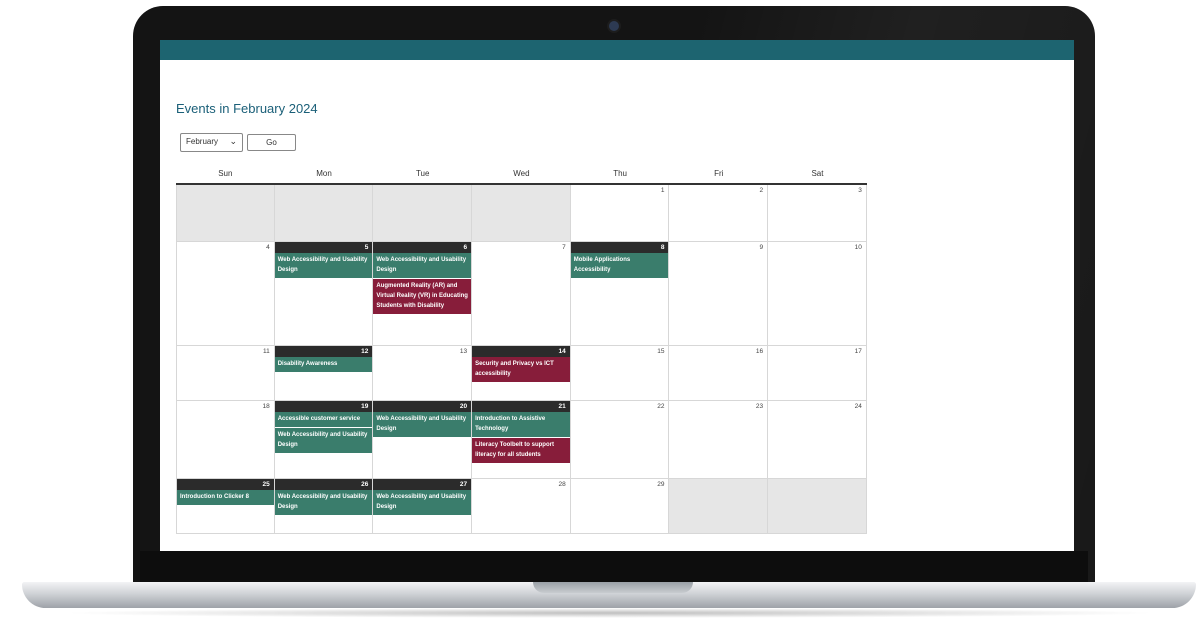  What do you see at coordinates (323, 419) in the screenshot?
I see `calendar-event-link: Accessible customer service` at bounding box center [323, 419].